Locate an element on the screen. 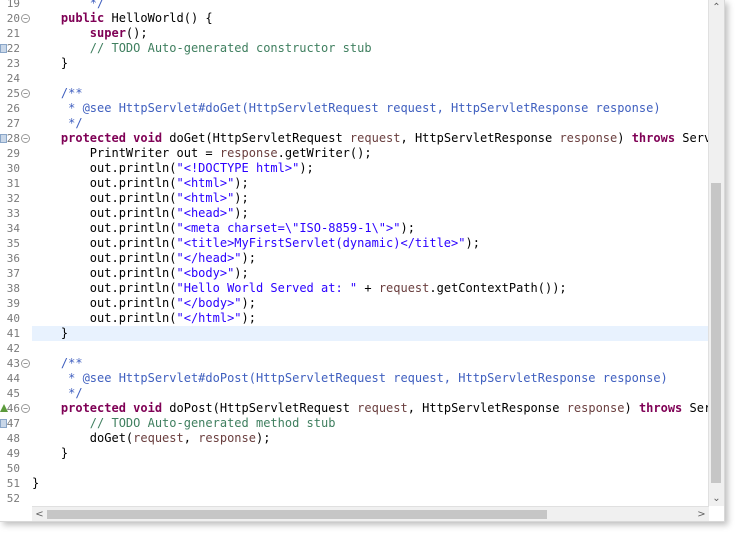 The image size is (739, 535). horizontal-scrollbar: < > is located at coordinates (370, 513).